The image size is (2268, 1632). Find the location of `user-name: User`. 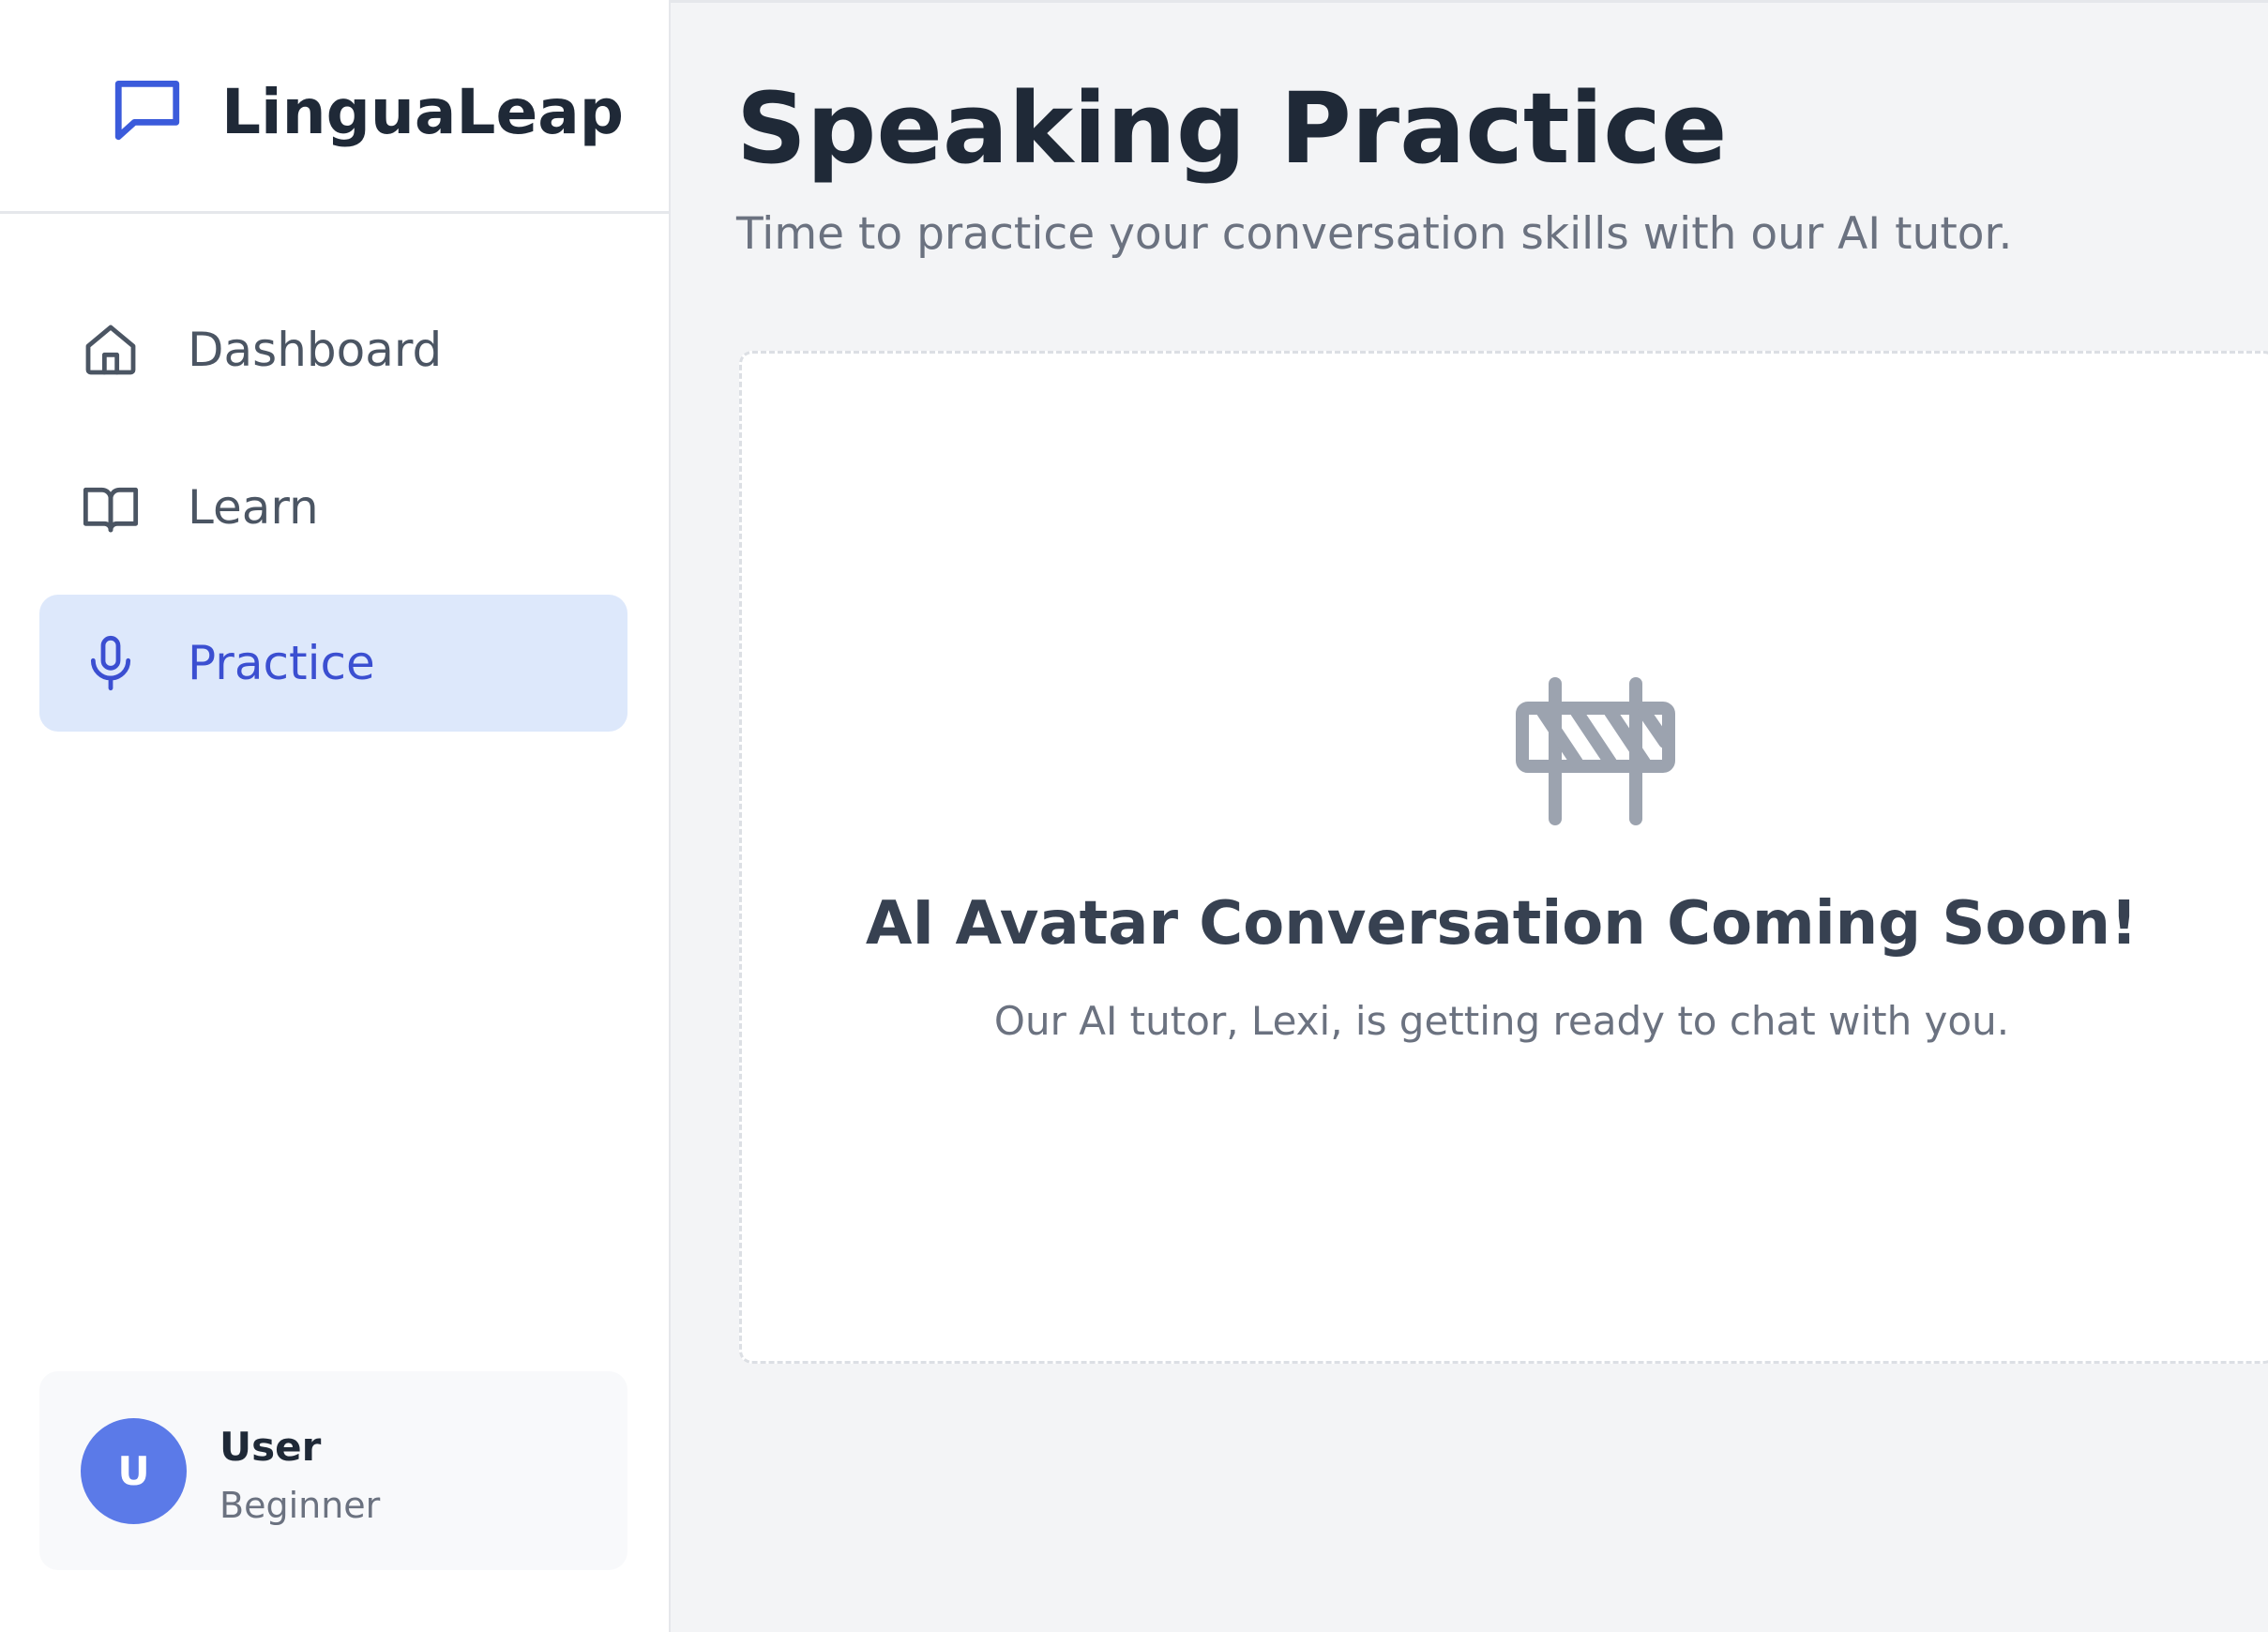

user-name: User is located at coordinates (270, 1447).